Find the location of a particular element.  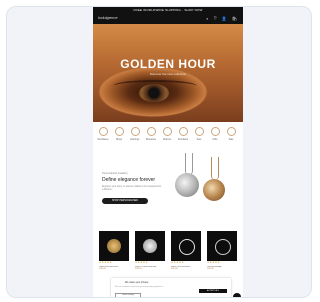

category-label: Bracelets is located at coordinates (151, 139).